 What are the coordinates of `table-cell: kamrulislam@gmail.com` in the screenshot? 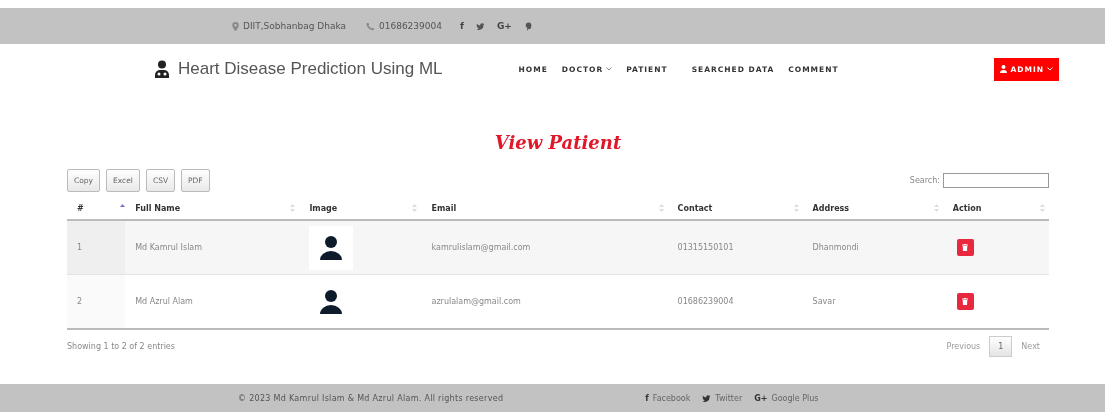 It's located at (544, 247).